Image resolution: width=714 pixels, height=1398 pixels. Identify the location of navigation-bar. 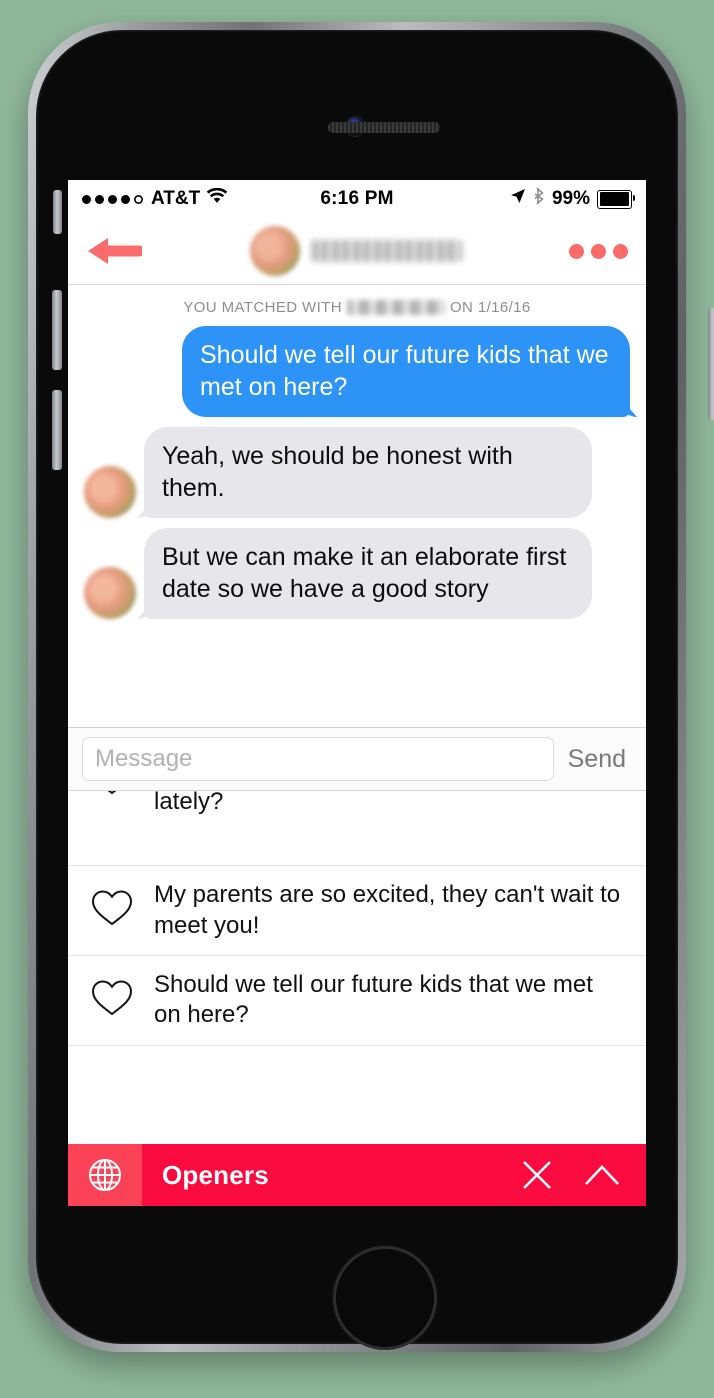
(357, 251).